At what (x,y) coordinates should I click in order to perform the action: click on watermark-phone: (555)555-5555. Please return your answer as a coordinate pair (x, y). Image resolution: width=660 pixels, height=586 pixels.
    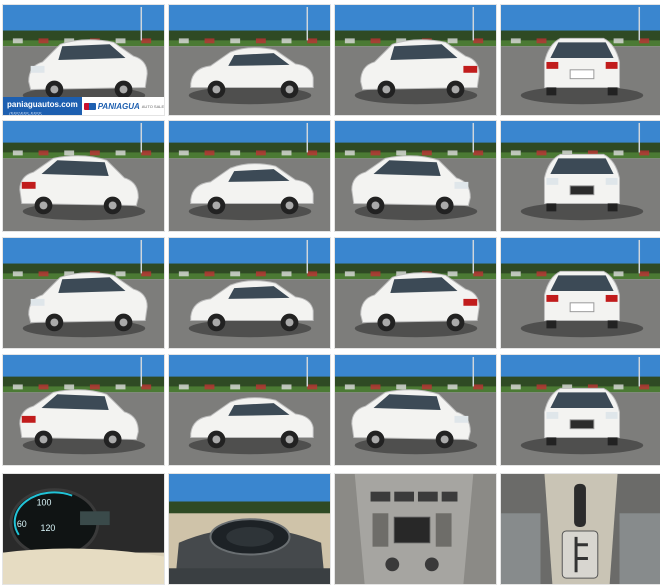
    Looking at the image, I should click on (25, 114).